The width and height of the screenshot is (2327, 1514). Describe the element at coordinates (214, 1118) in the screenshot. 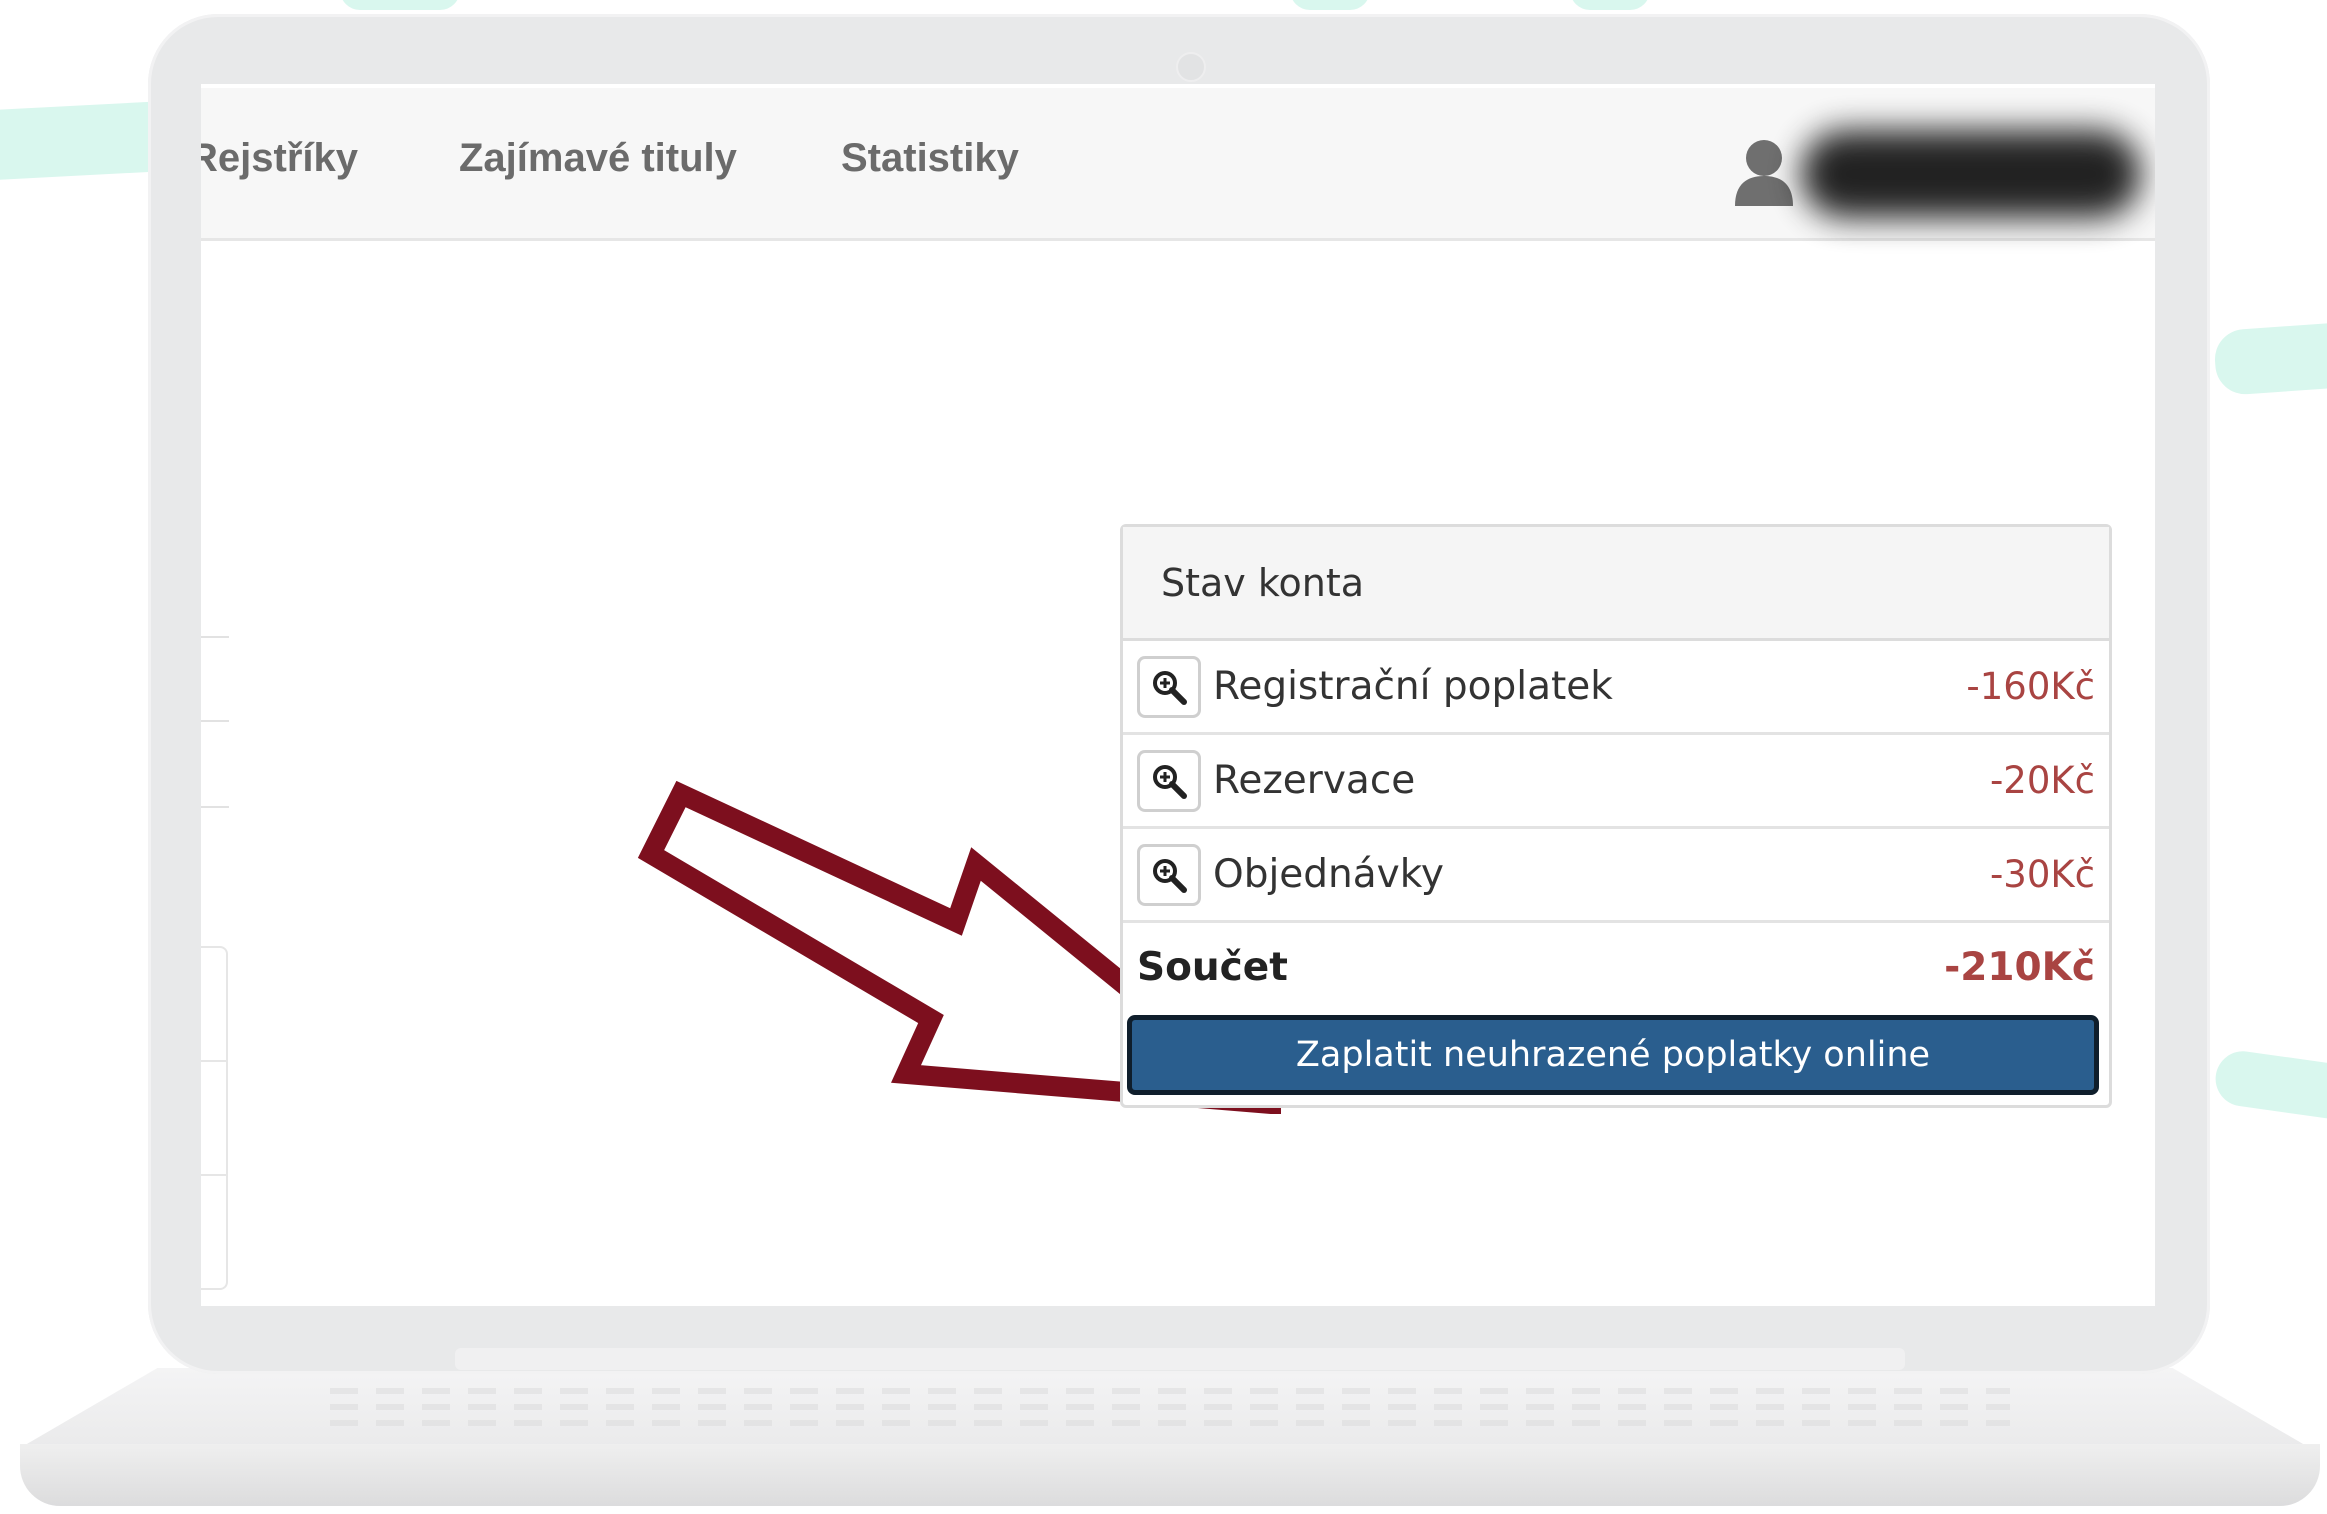

I see `sidebar-panel` at that location.